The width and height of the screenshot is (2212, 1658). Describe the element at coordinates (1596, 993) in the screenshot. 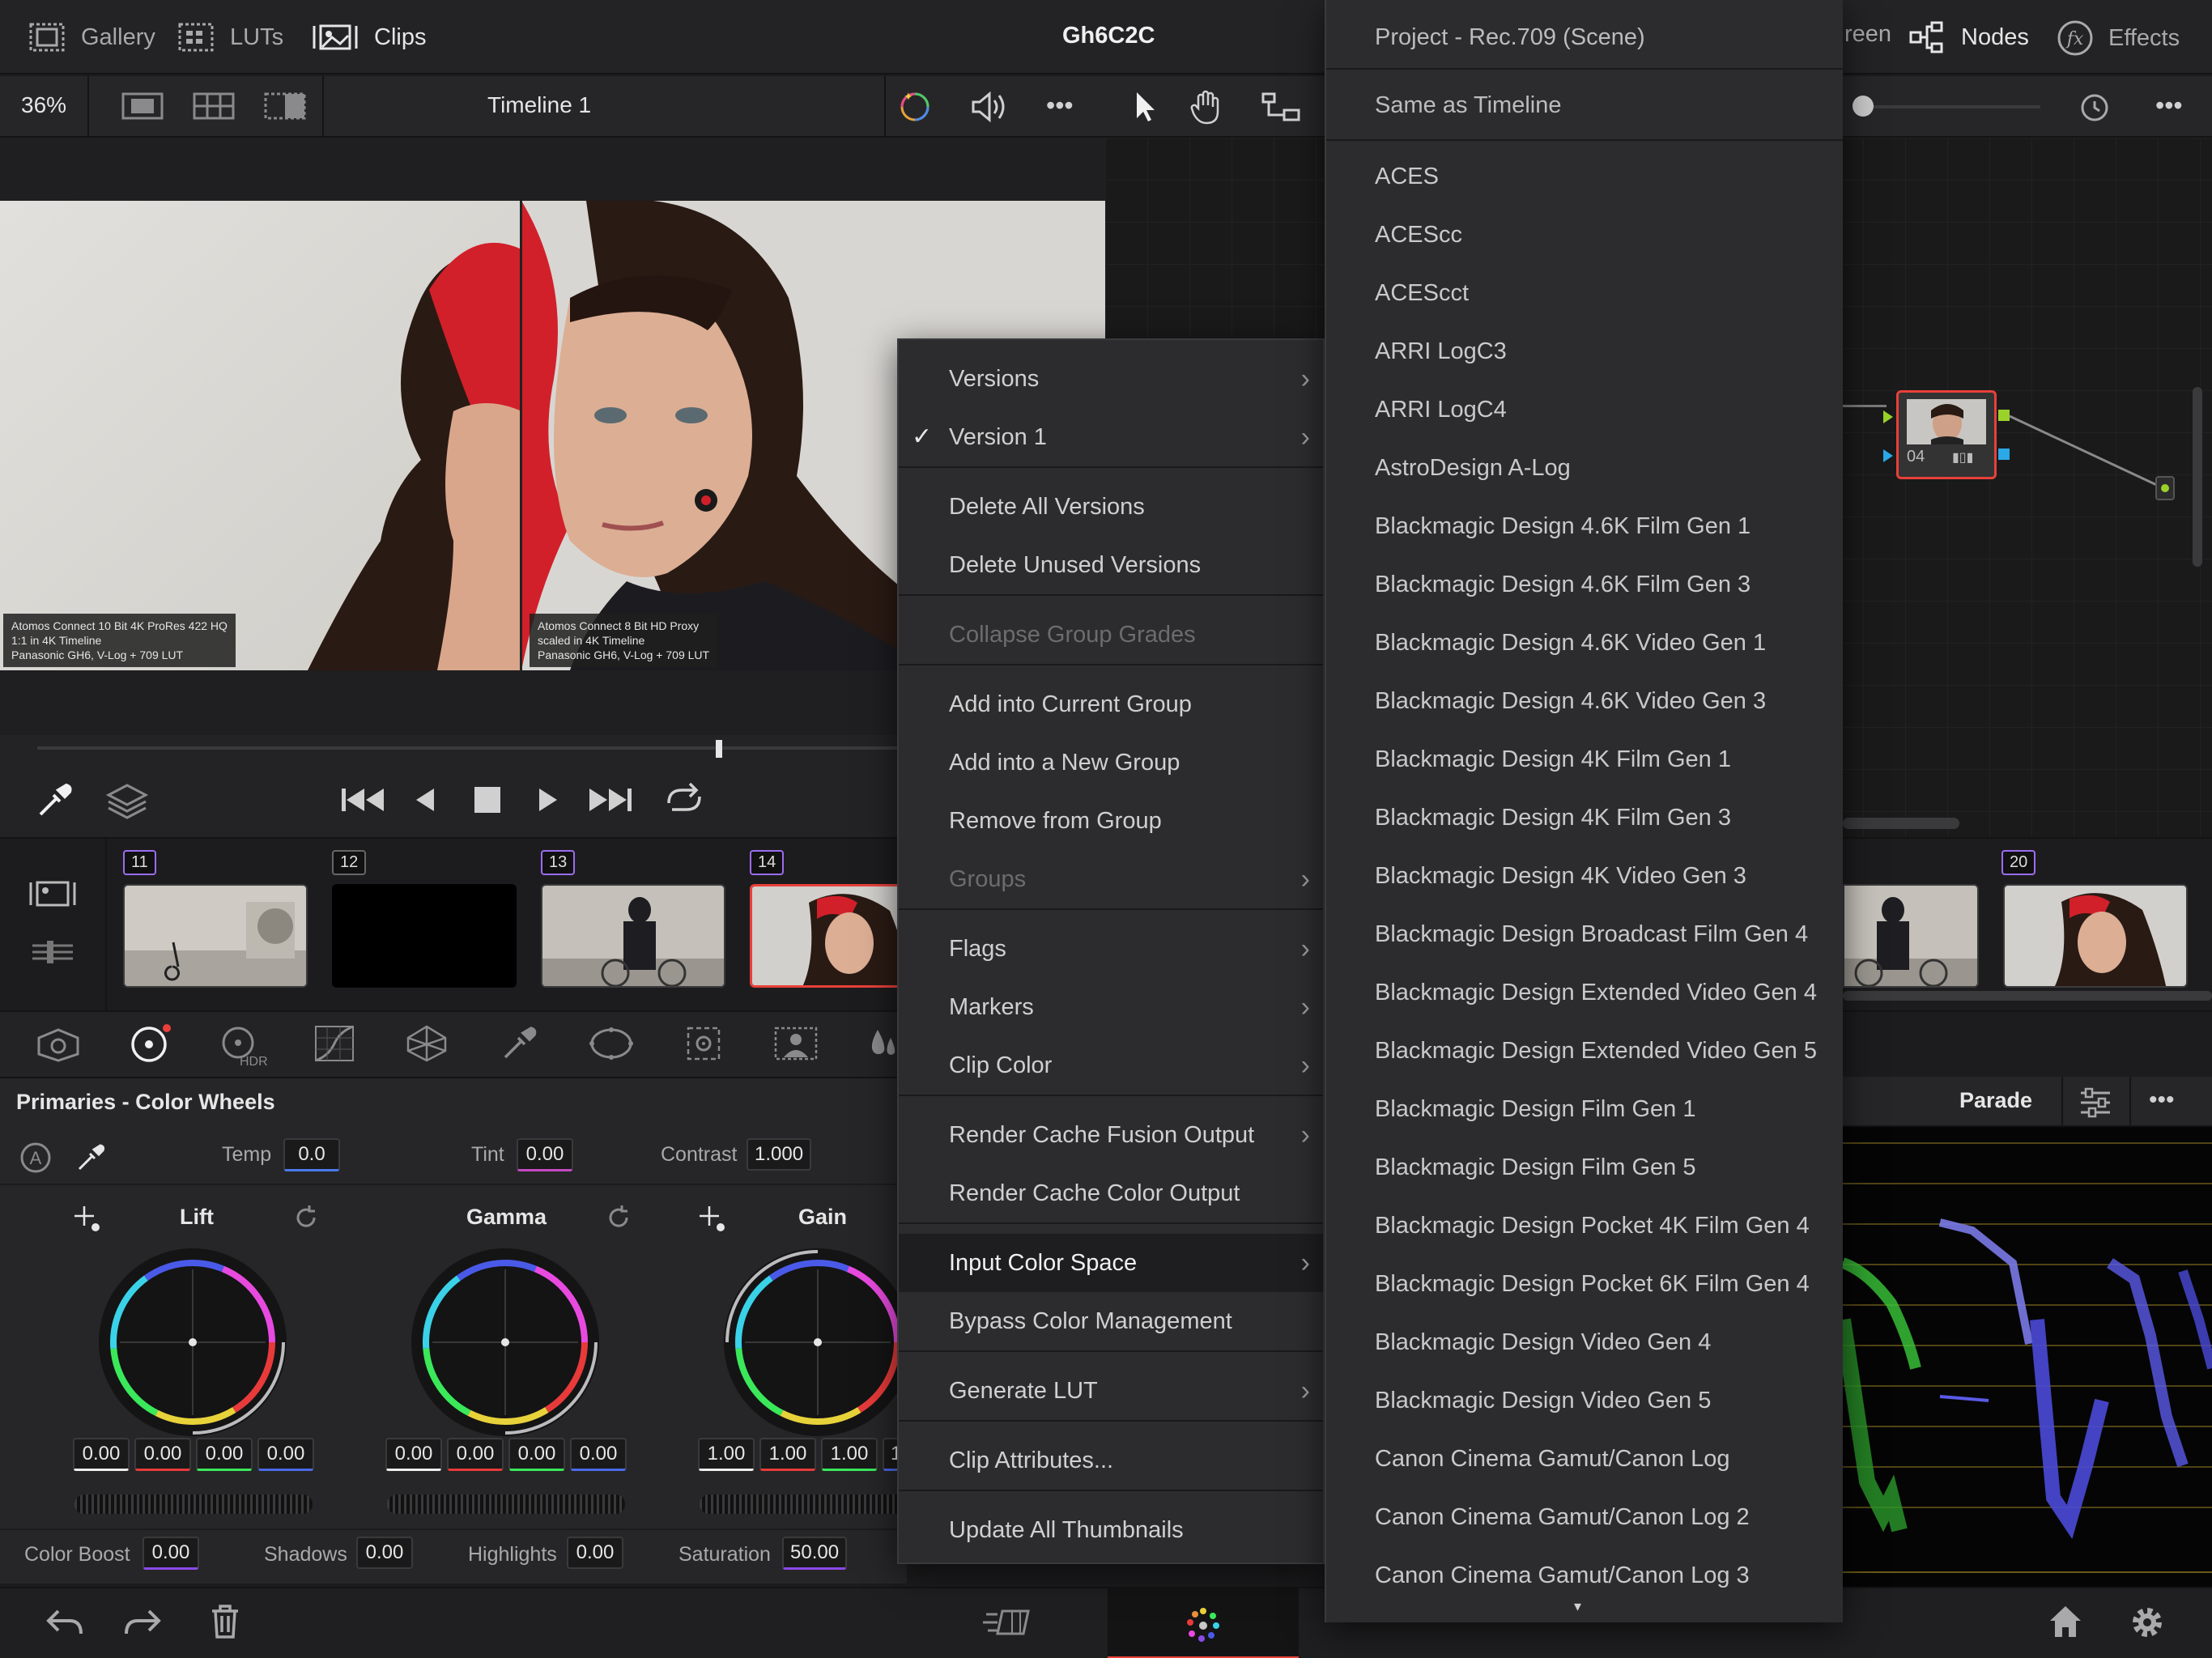

I see `color-space-option: Blackmagic Design Extended Video Gen 4` at that location.